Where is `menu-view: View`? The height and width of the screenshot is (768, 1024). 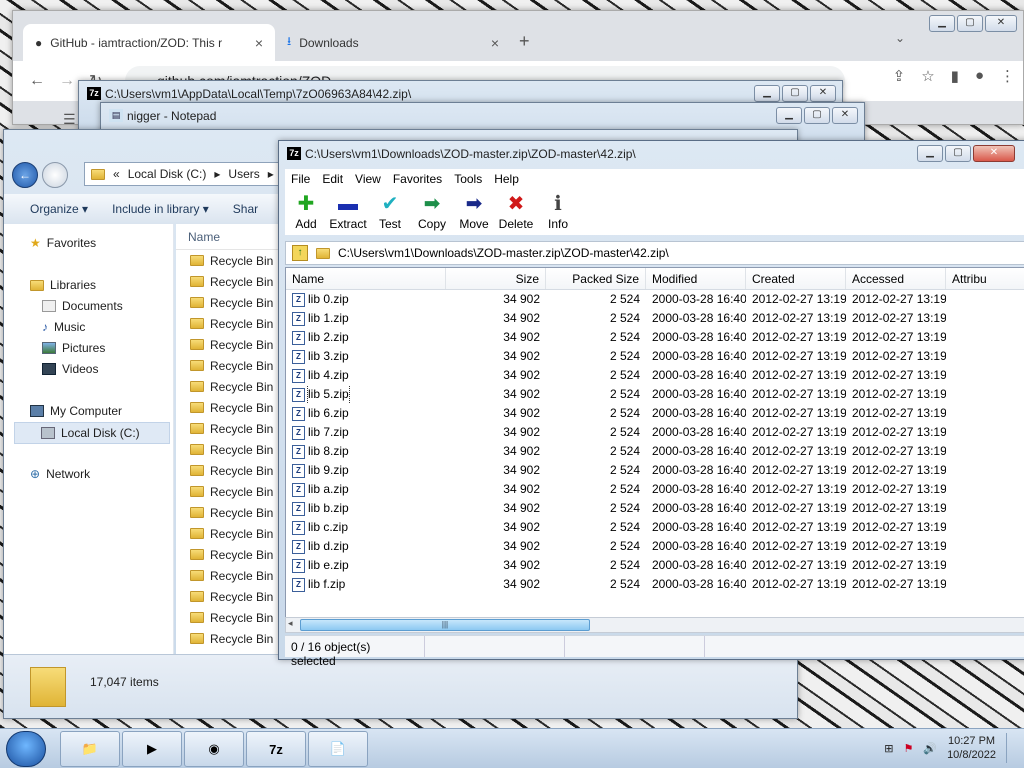
menu-view: View is located at coordinates (368, 179).